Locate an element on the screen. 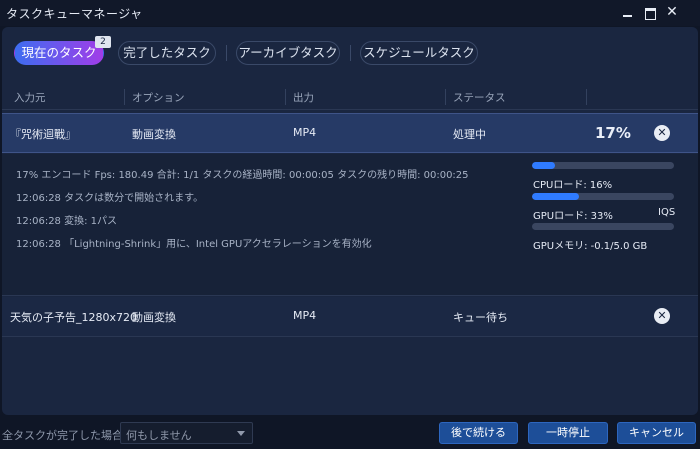 The width and height of the screenshot is (700, 449). log-line: 12:06:28 タスクは数分で開始されます。 is located at coordinates (110, 198).